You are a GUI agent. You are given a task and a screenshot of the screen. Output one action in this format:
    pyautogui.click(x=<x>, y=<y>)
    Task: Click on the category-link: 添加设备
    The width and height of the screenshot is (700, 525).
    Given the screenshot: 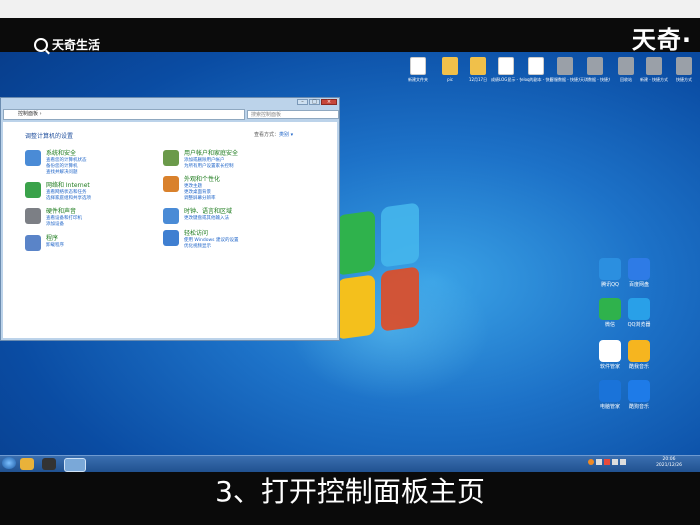 What is the action you would take?
    pyautogui.click(x=105, y=225)
    